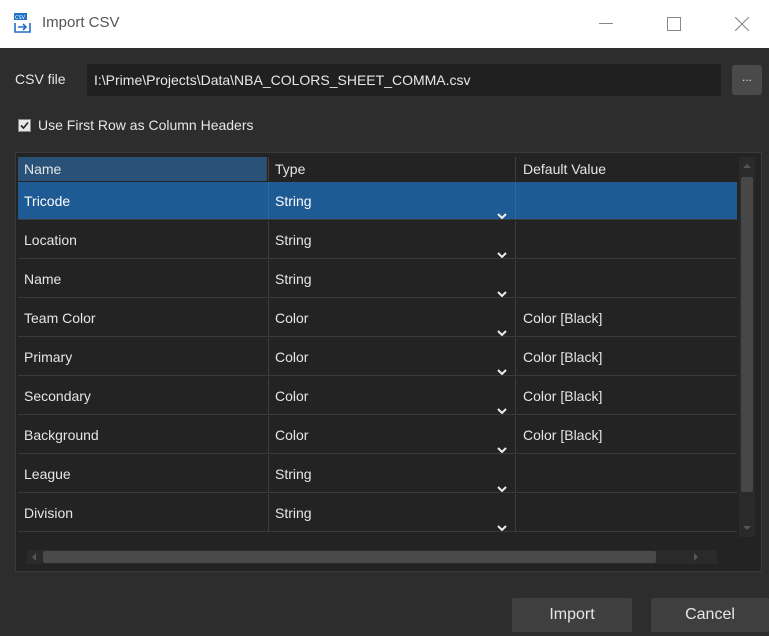 The width and height of the screenshot is (769, 636). I want to click on table-row: Background Color Color [Black], so click(377, 435).